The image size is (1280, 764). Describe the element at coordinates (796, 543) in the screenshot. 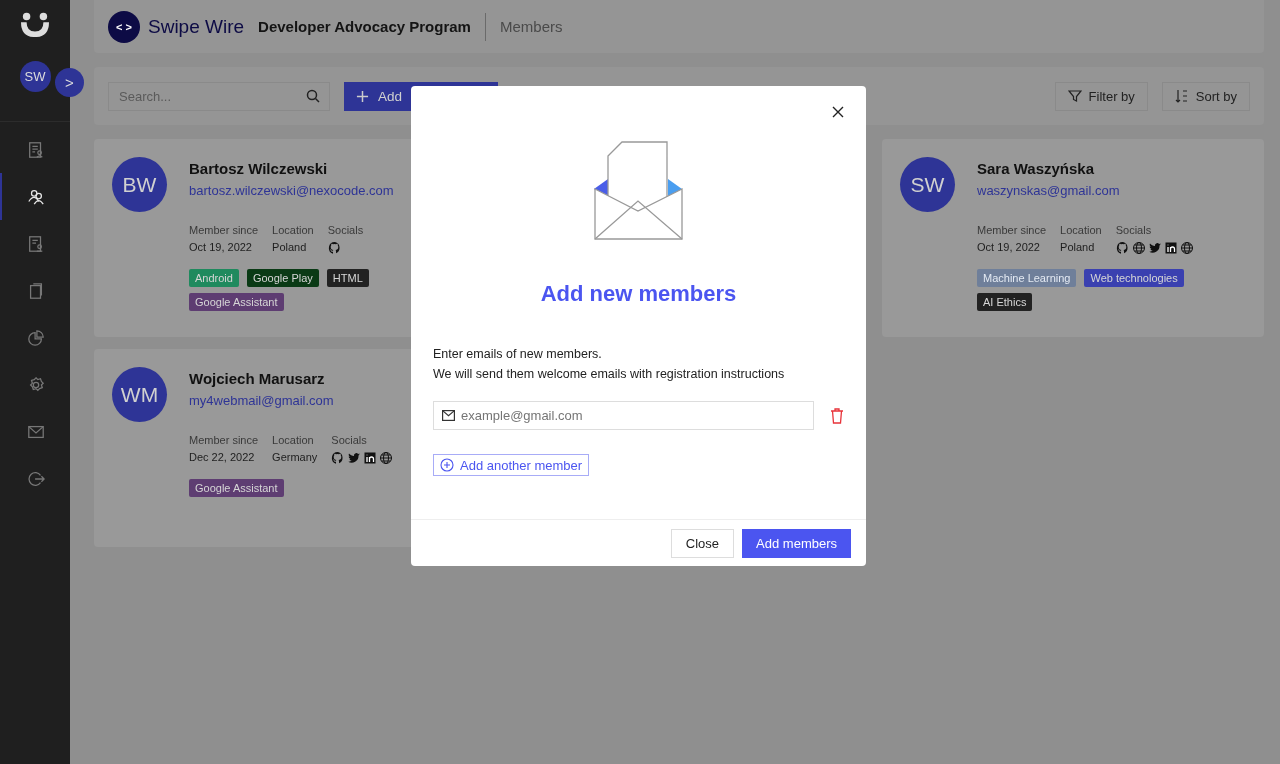

I see `add-members-button: Add members` at that location.